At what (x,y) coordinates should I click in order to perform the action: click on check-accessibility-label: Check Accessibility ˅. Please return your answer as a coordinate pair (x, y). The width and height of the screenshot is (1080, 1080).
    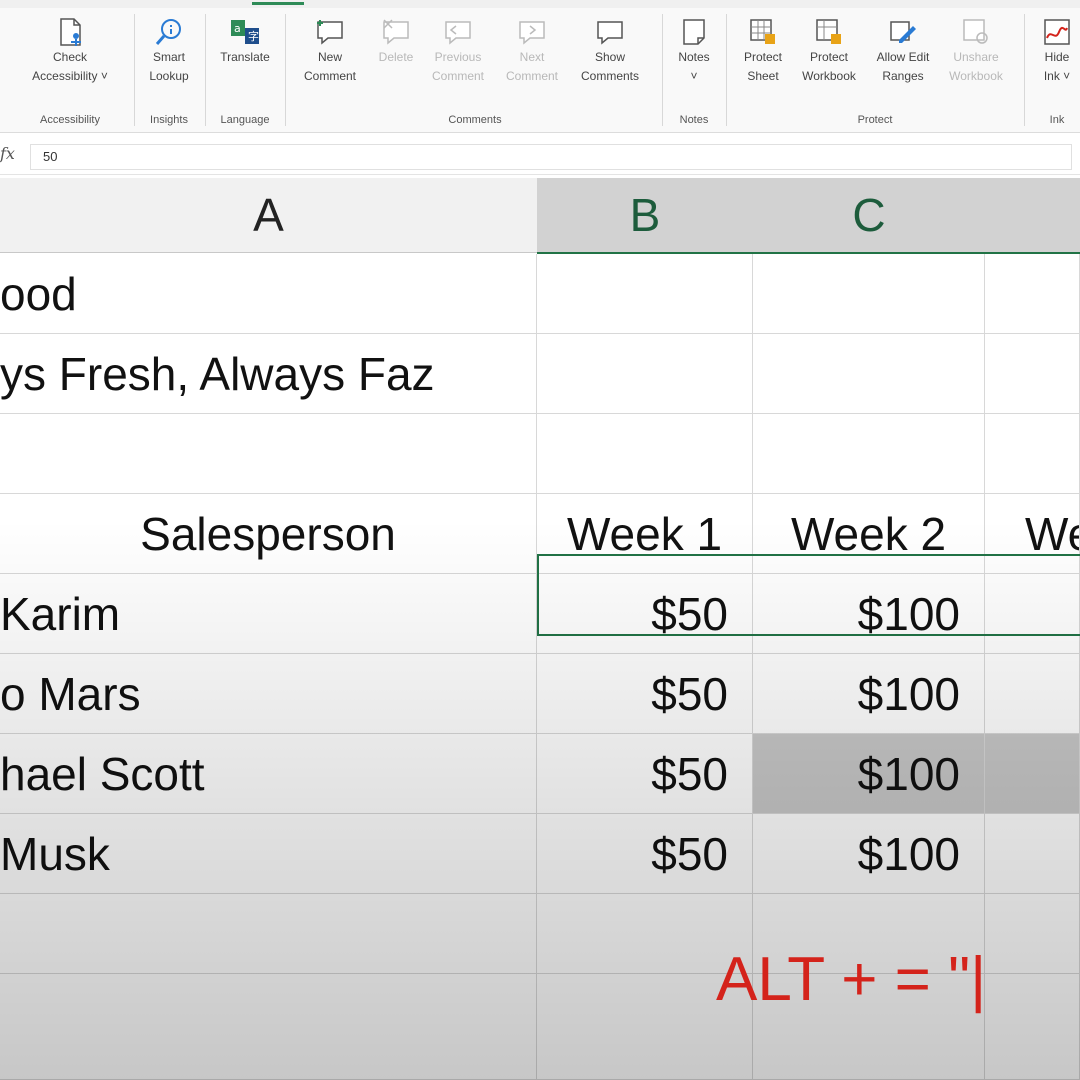
    Looking at the image, I should click on (70, 66).